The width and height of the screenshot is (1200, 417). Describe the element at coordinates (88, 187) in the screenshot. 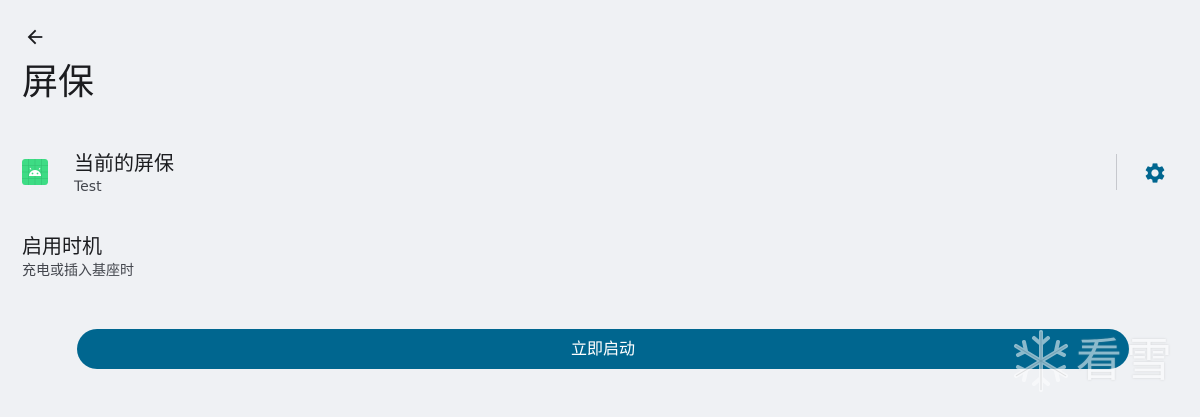

I see `current-screensaver-summary: Test` at that location.